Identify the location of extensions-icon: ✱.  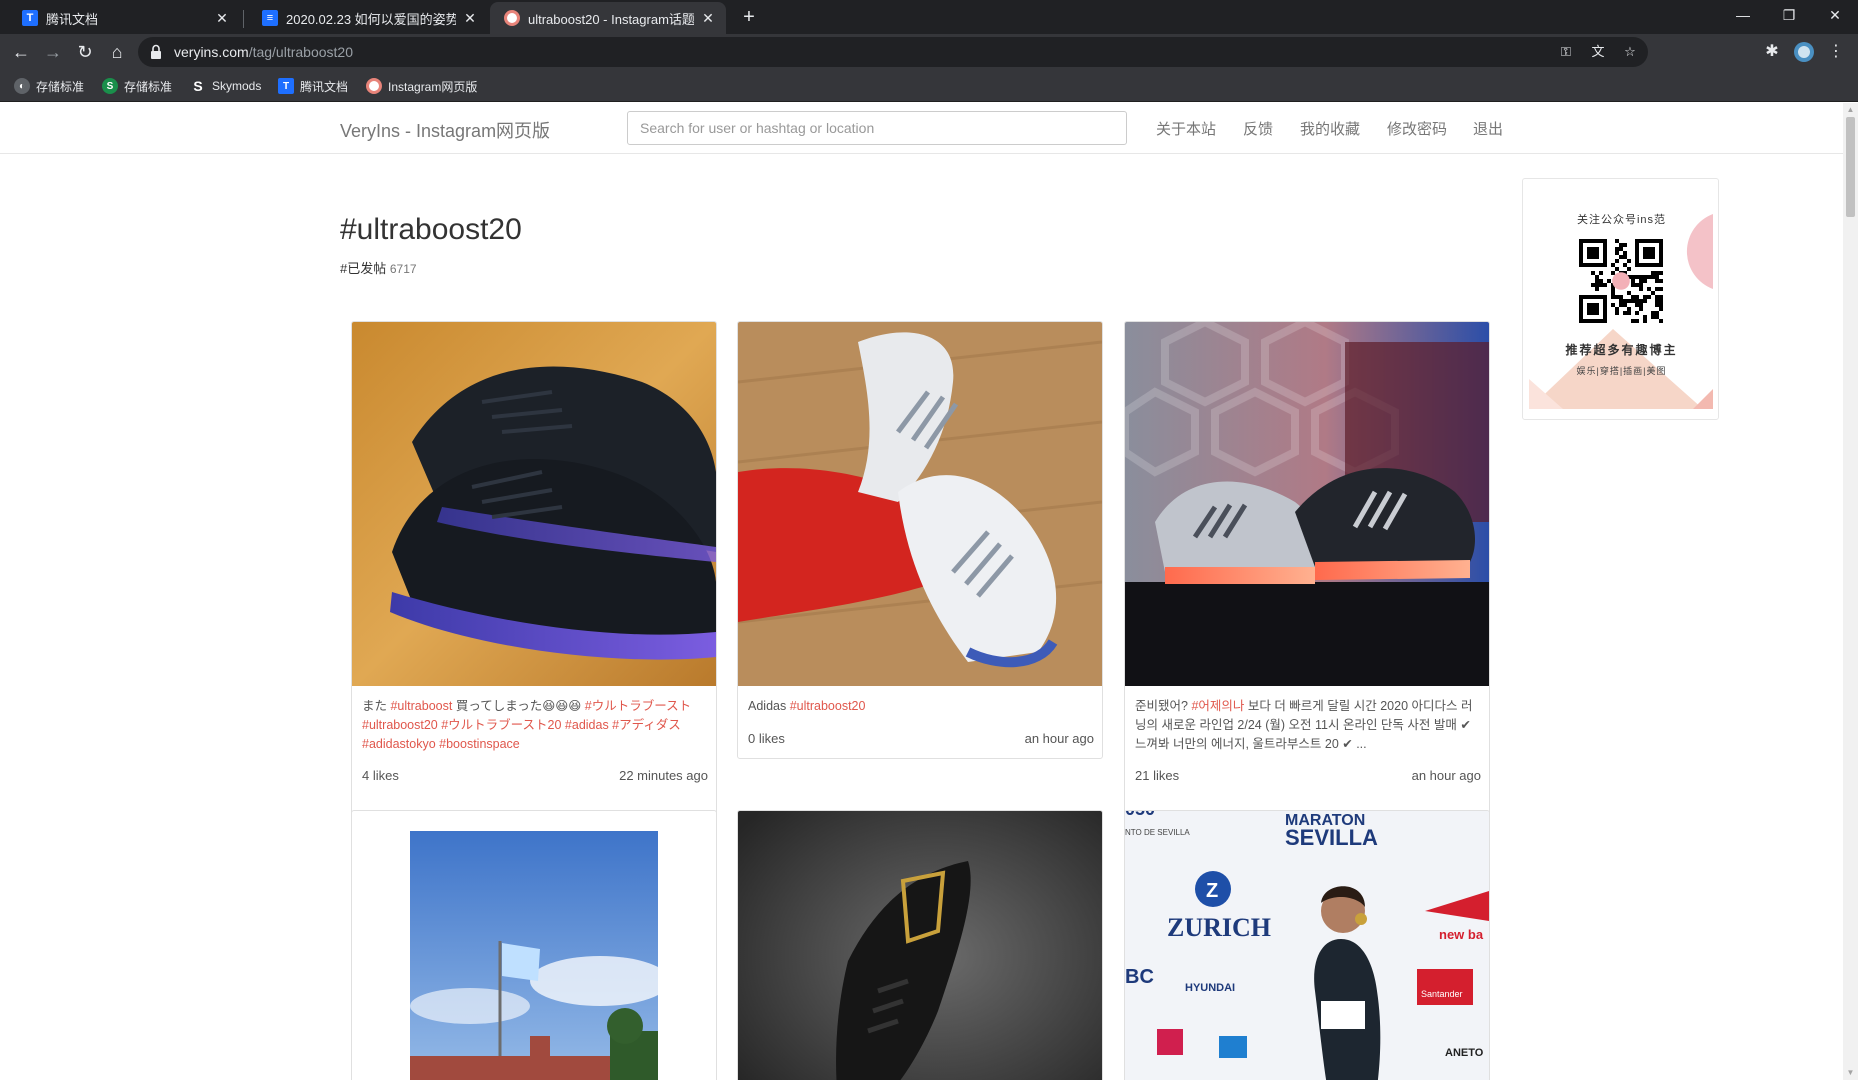
(1772, 52).